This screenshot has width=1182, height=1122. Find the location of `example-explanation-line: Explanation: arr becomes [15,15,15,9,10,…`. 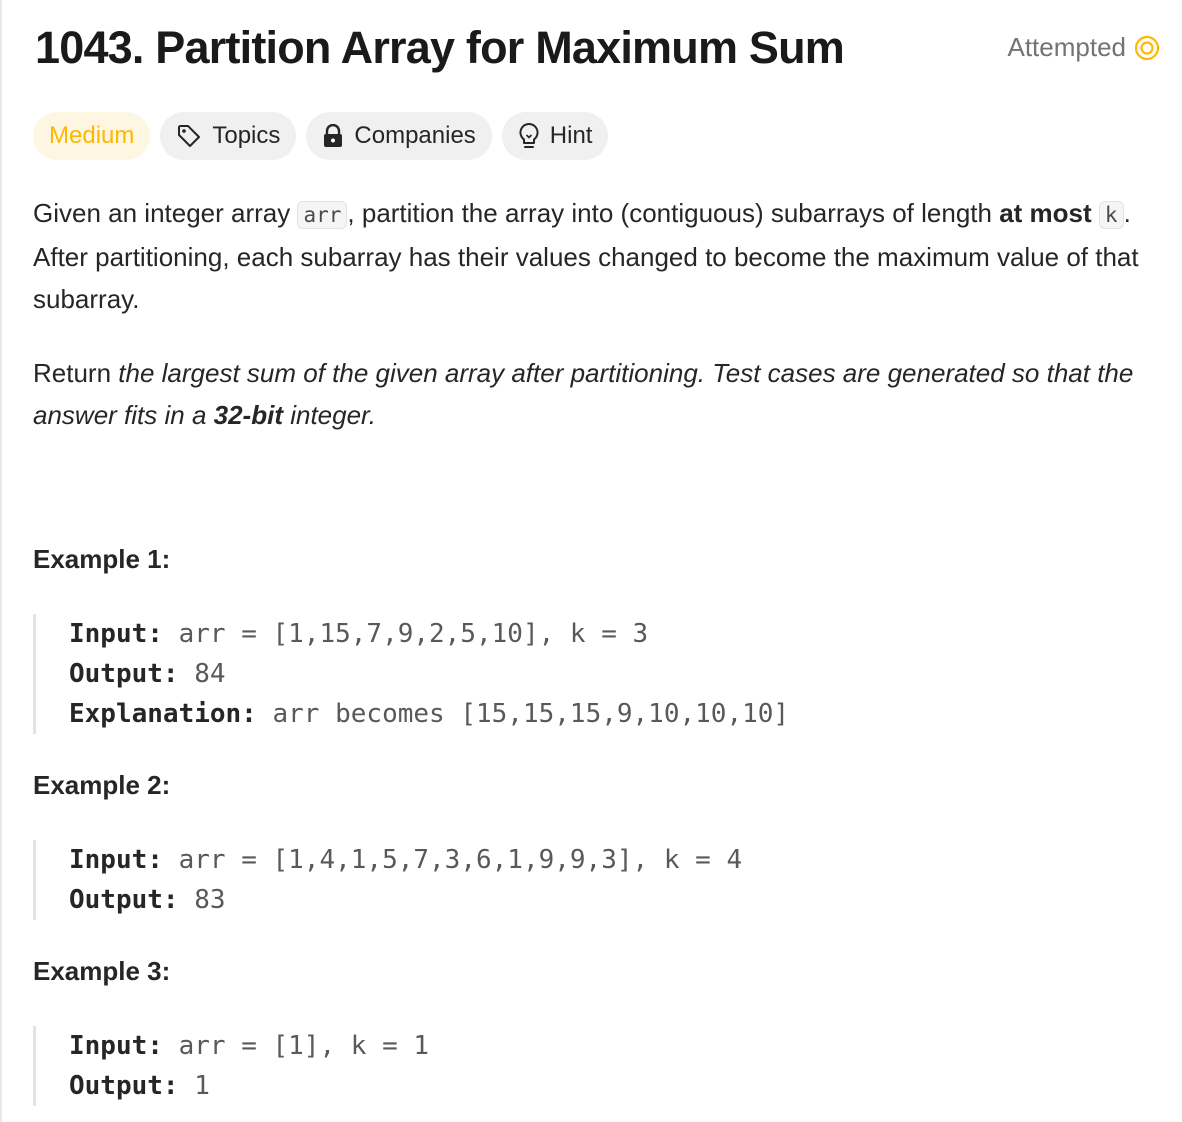

example-explanation-line: Explanation: arr becomes [15,15,15,9,10,… is located at coordinates (429, 714).